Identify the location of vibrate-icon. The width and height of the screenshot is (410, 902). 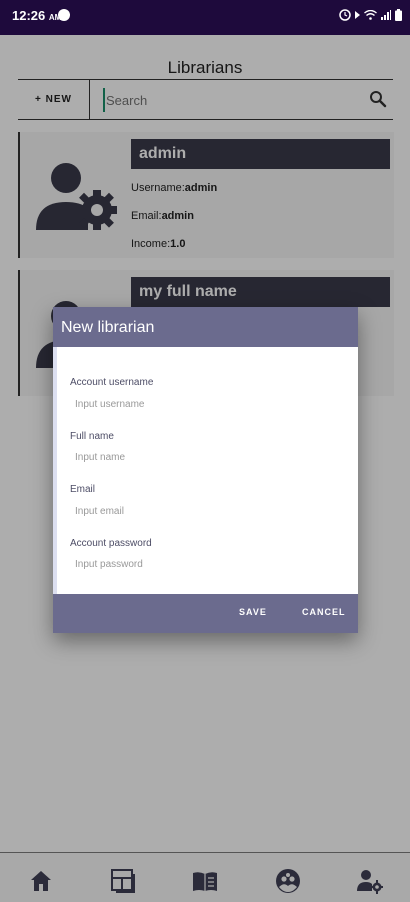
(357, 15).